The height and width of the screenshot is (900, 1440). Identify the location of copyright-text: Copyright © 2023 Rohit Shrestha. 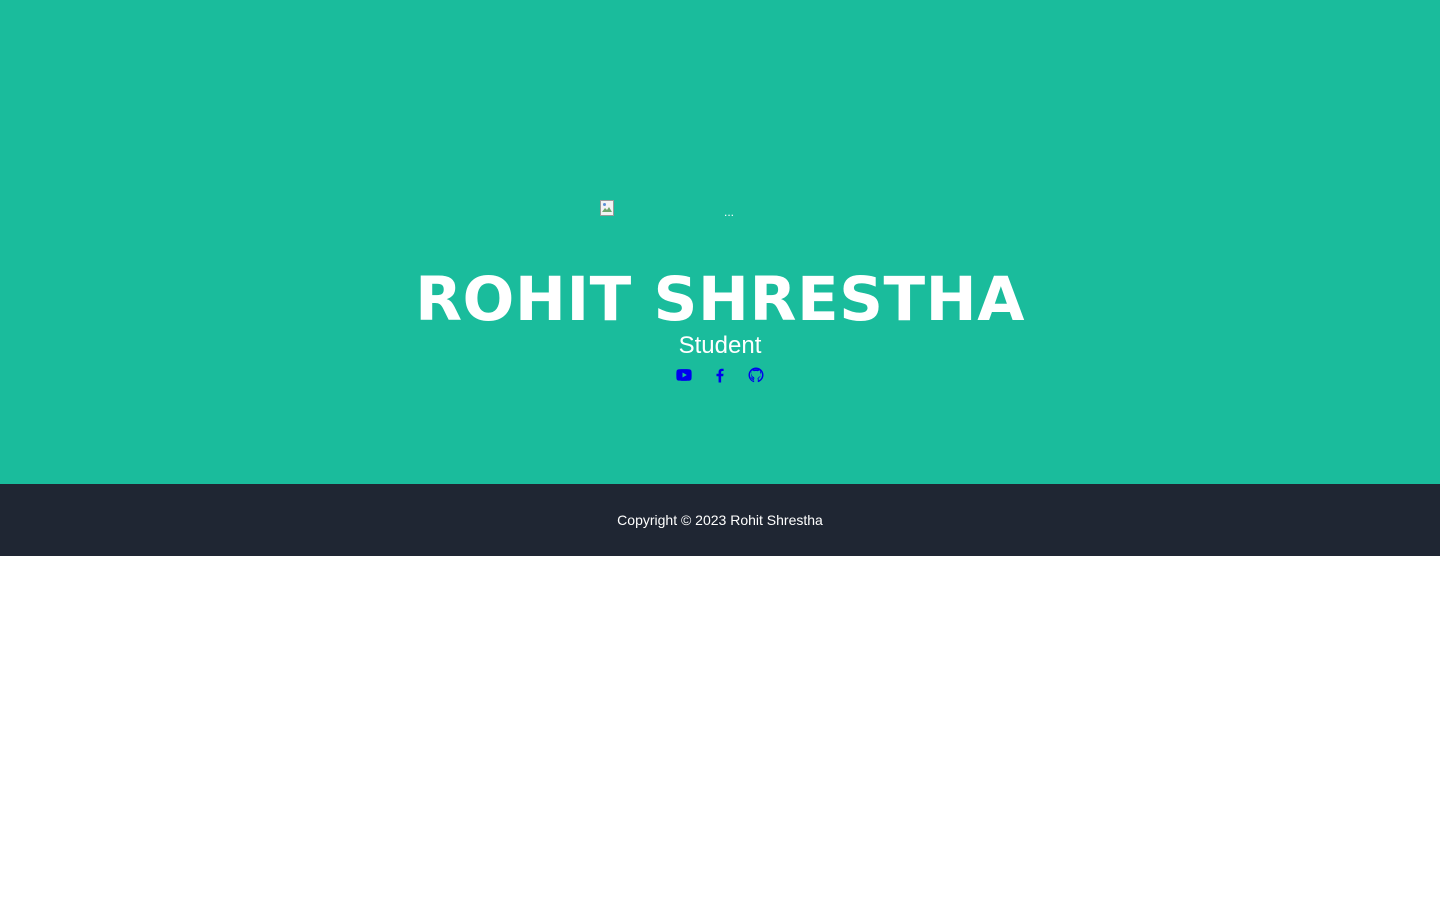
(720, 520).